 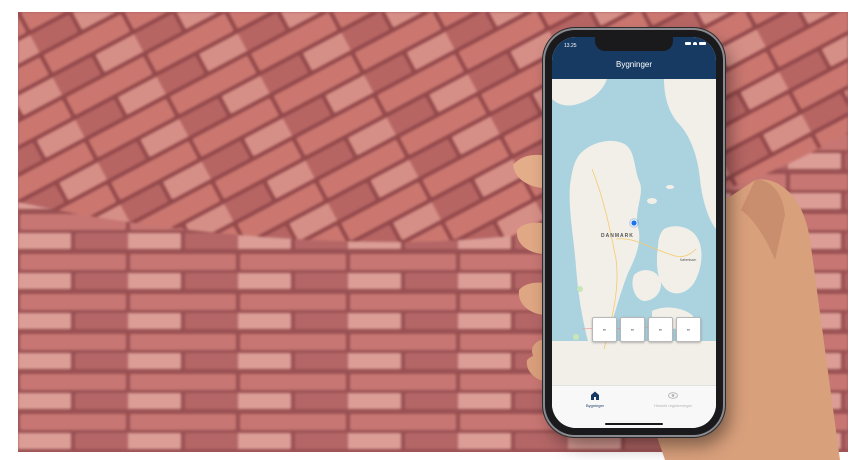 I want to click on signal-icon, so click(x=688, y=43).